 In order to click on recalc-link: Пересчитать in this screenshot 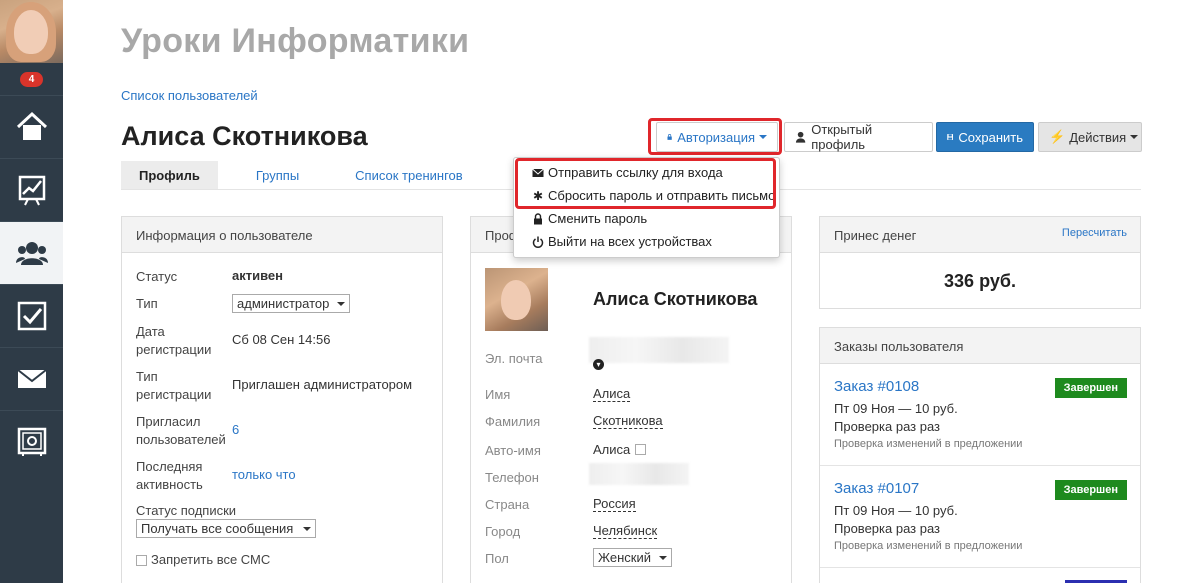, I will do `click(1094, 233)`.